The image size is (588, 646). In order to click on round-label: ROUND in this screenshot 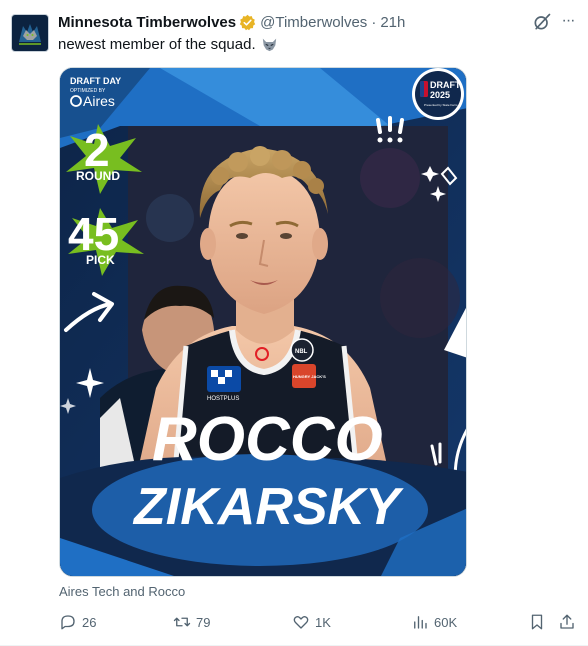, I will do `click(98, 176)`.